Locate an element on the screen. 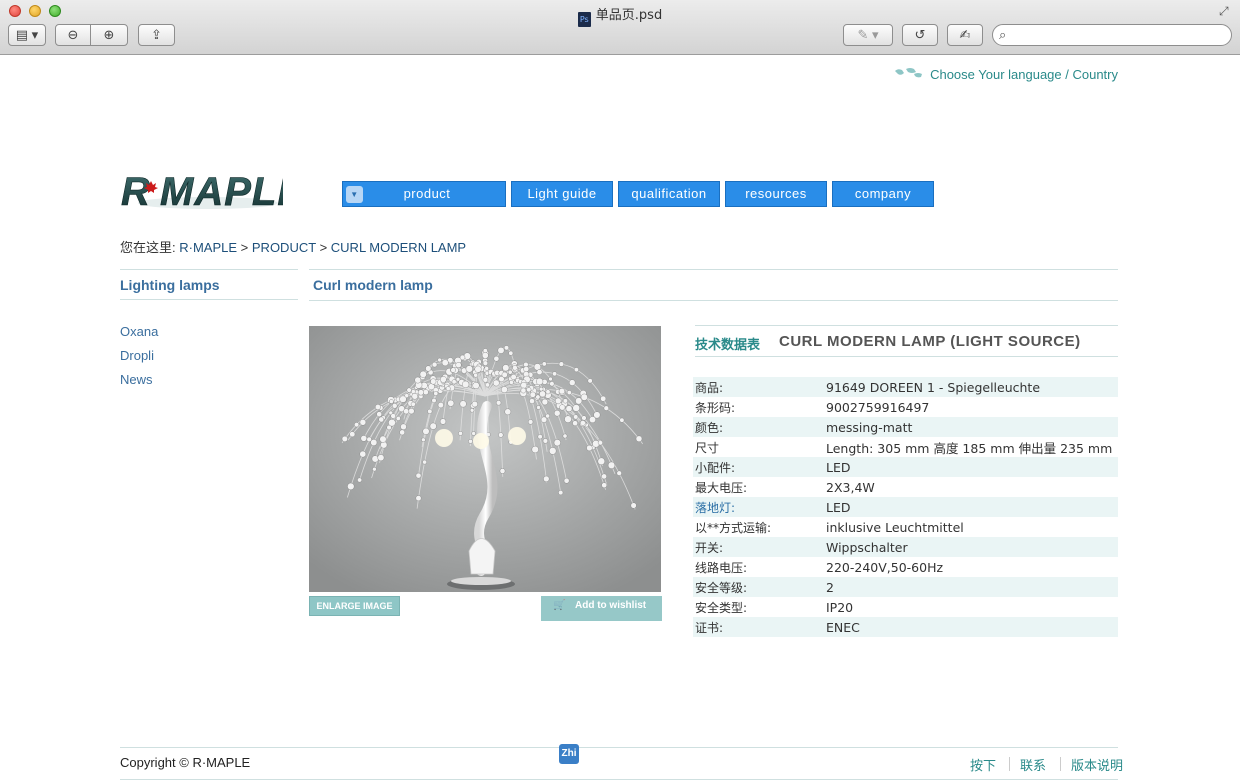 The width and height of the screenshot is (1240, 784). svg-text: MAPLE is located at coordinates (221, 191).